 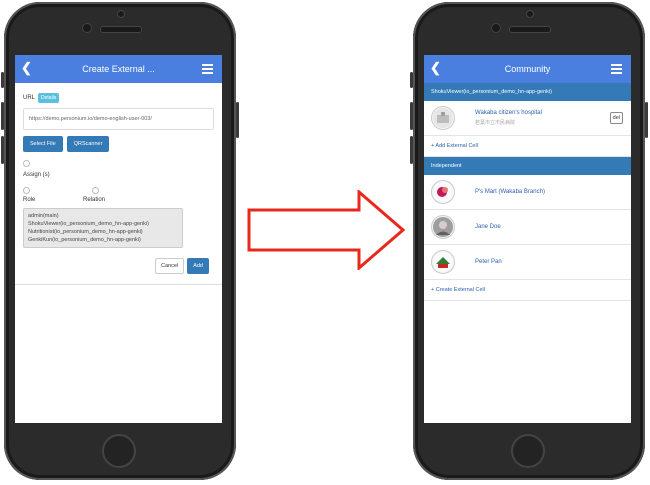 I want to click on cell-name: Wakaba citizen's hospital, so click(x=508, y=113).